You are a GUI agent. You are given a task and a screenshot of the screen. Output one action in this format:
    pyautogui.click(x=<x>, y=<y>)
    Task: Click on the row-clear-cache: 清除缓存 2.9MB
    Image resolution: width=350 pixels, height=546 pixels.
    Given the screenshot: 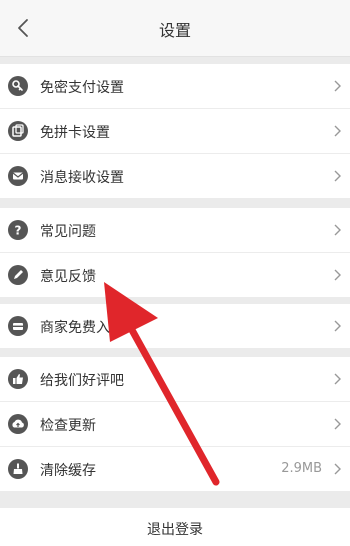 What is the action you would take?
    pyautogui.click(x=175, y=469)
    